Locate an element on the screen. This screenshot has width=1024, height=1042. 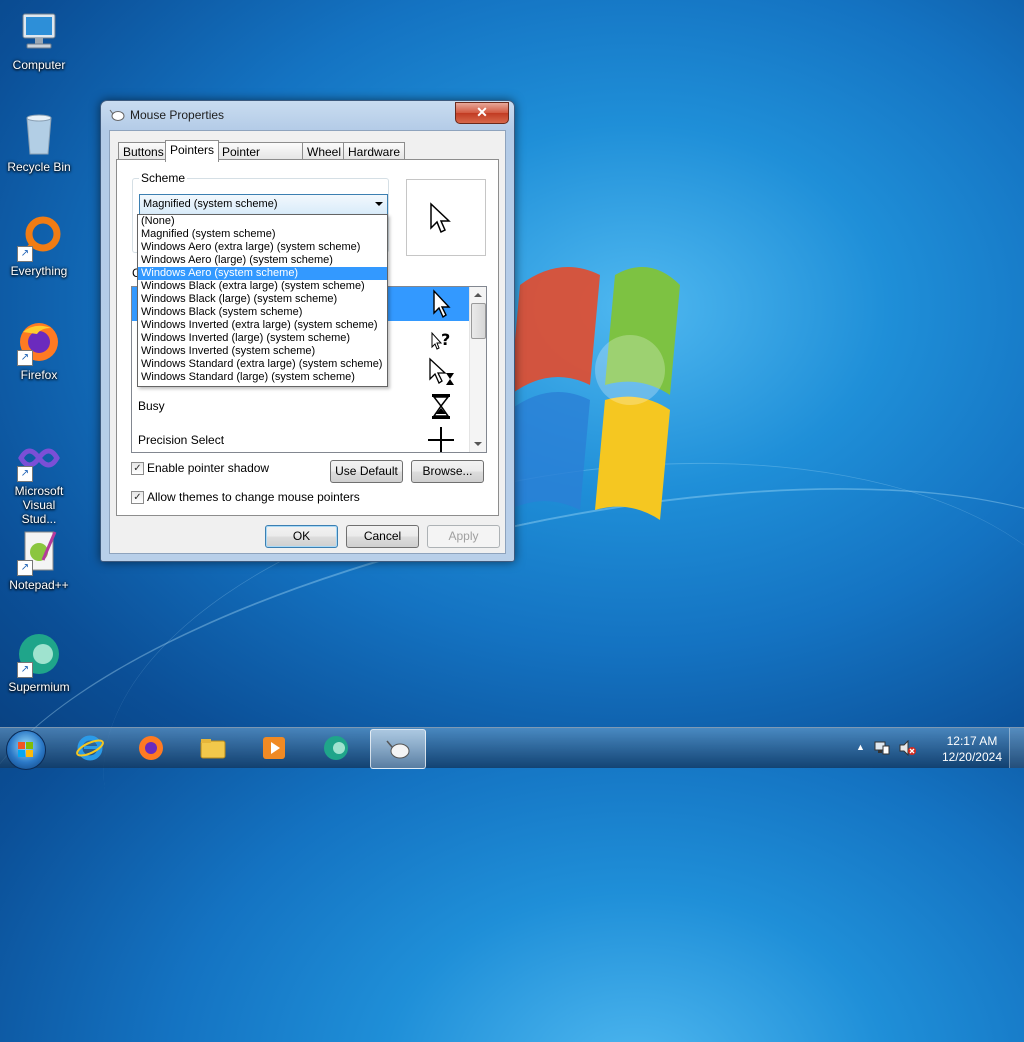
scheme-option: Windows Inverted (system scheme) is located at coordinates (262, 351).